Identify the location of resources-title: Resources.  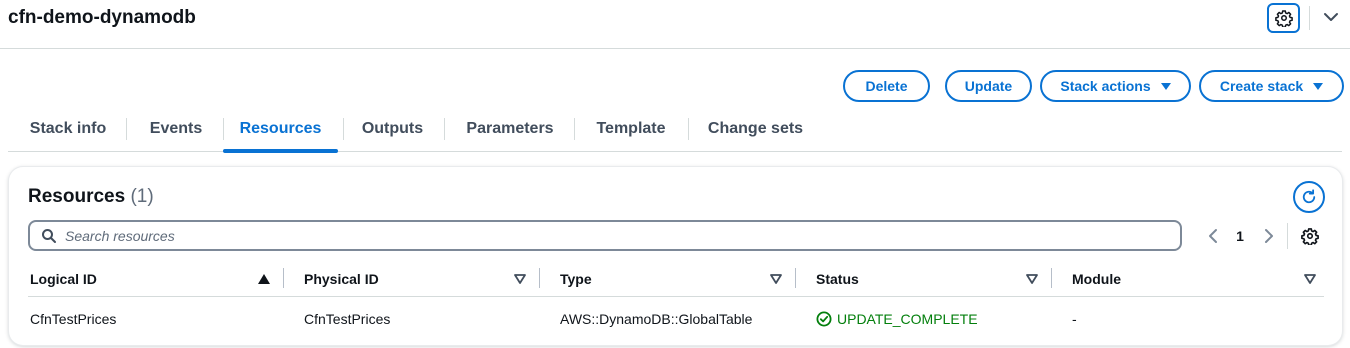
(77, 196).